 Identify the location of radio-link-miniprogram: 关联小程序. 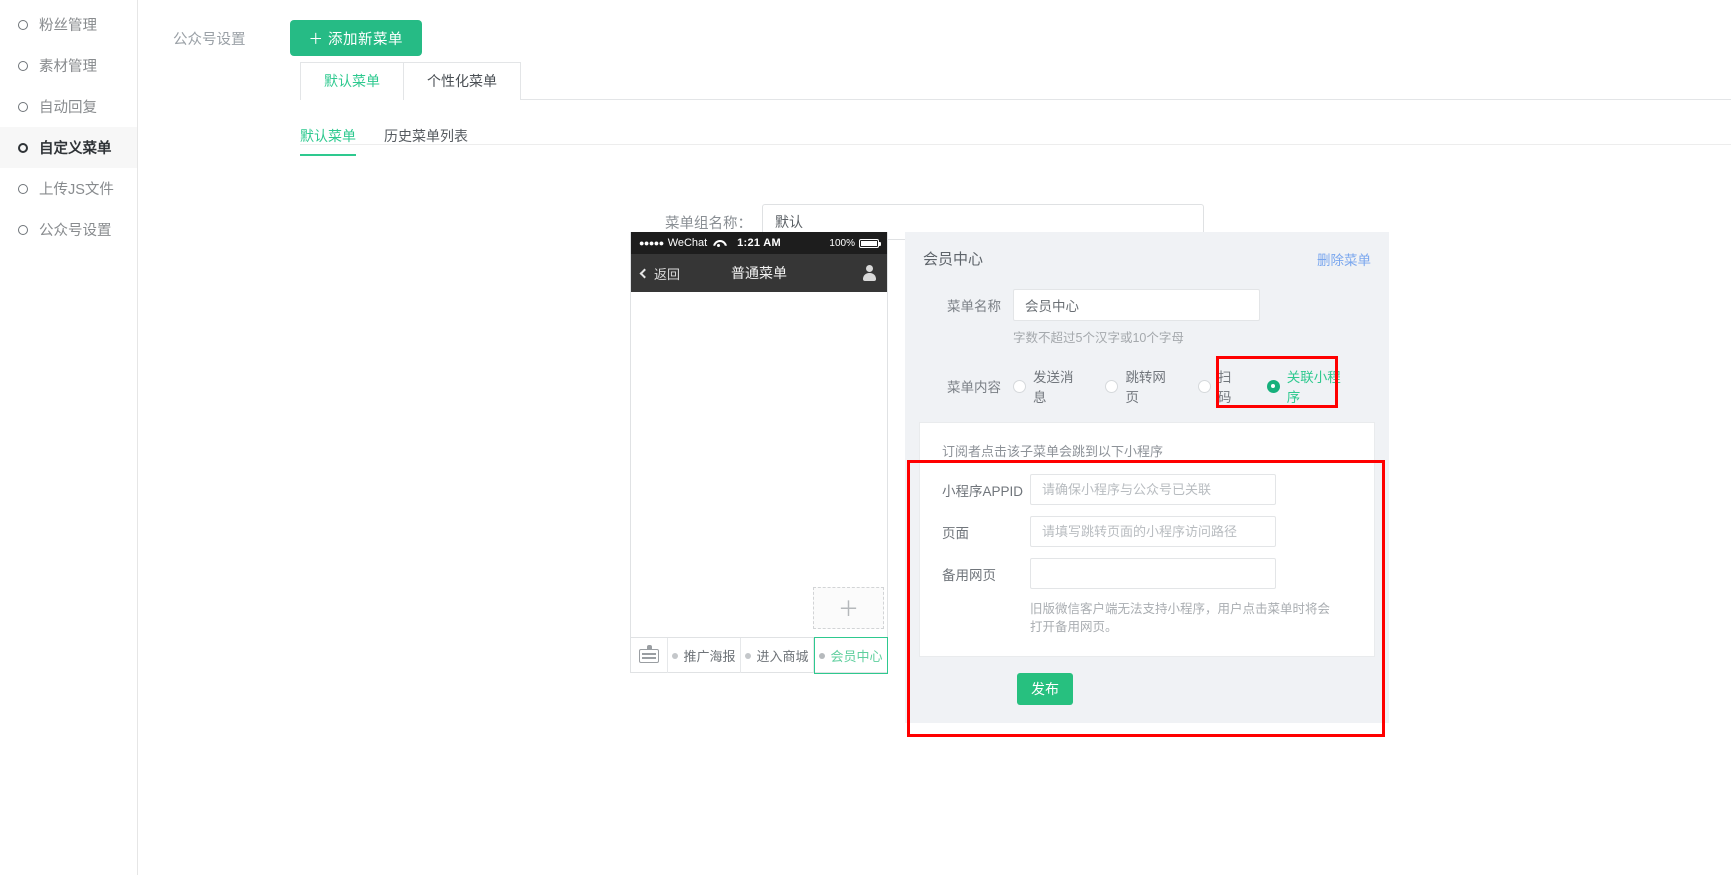
(1304, 386).